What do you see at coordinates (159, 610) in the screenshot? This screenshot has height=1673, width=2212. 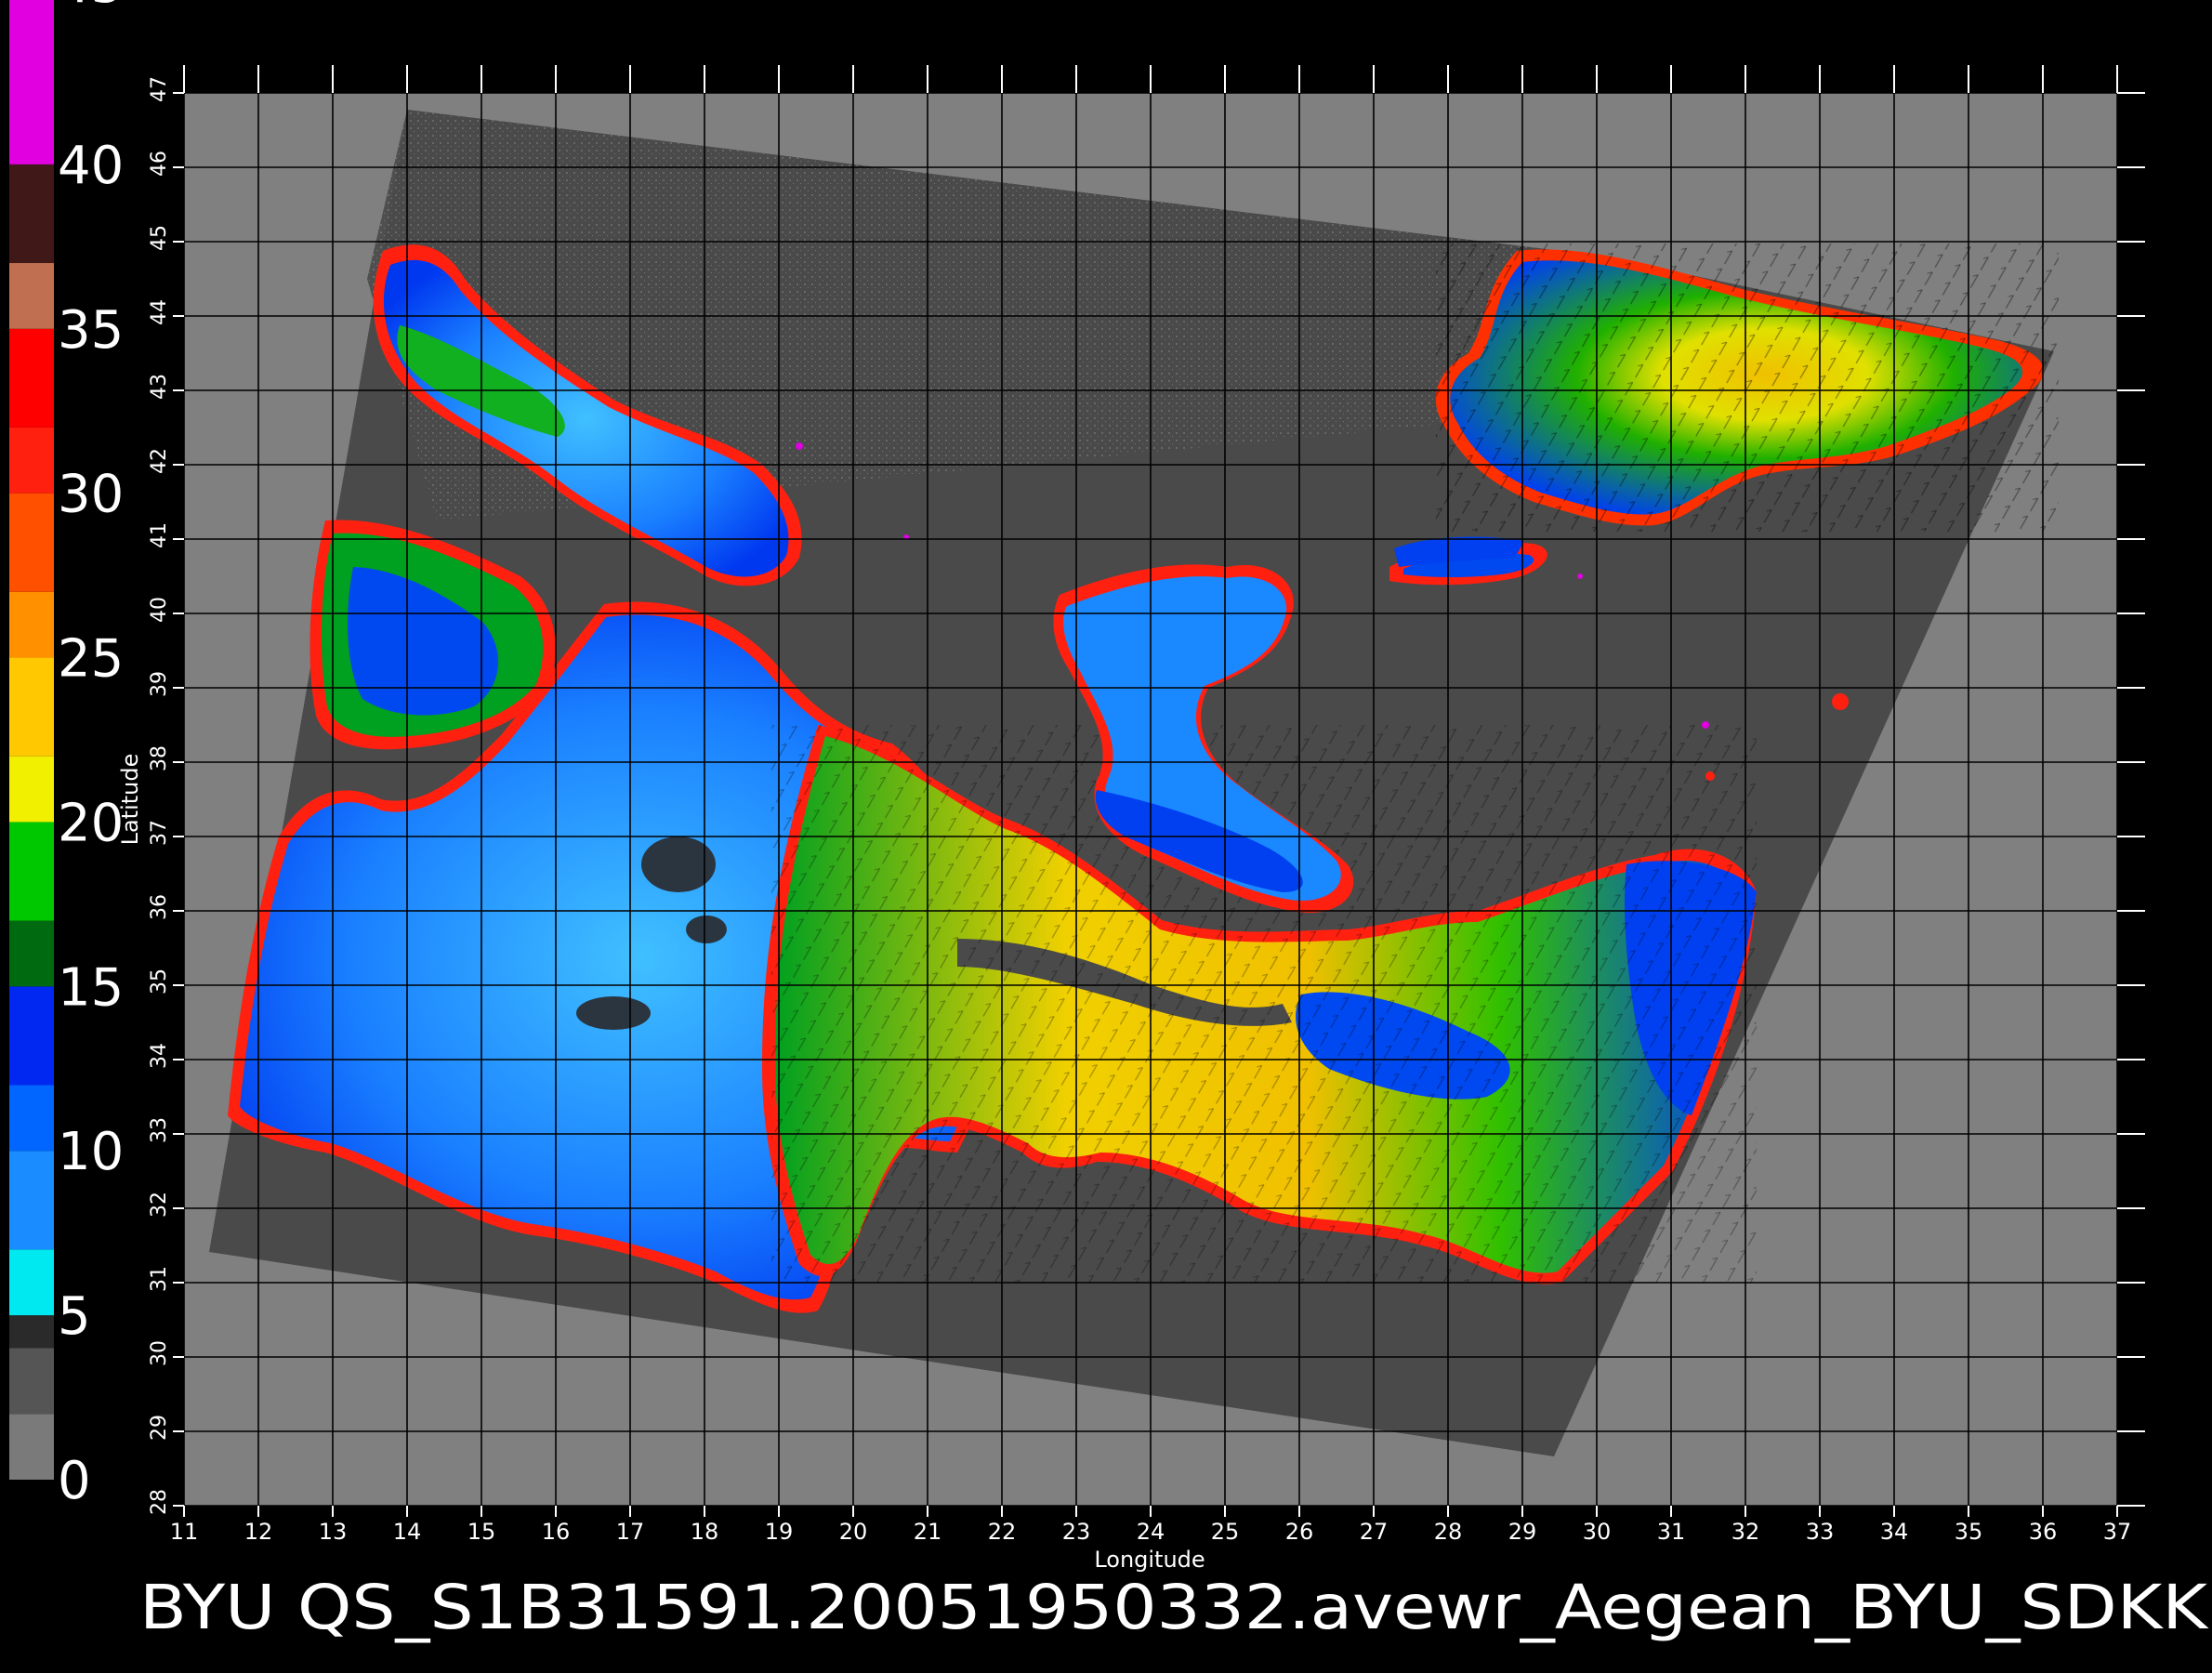 I see `y-tick-label: 40` at bounding box center [159, 610].